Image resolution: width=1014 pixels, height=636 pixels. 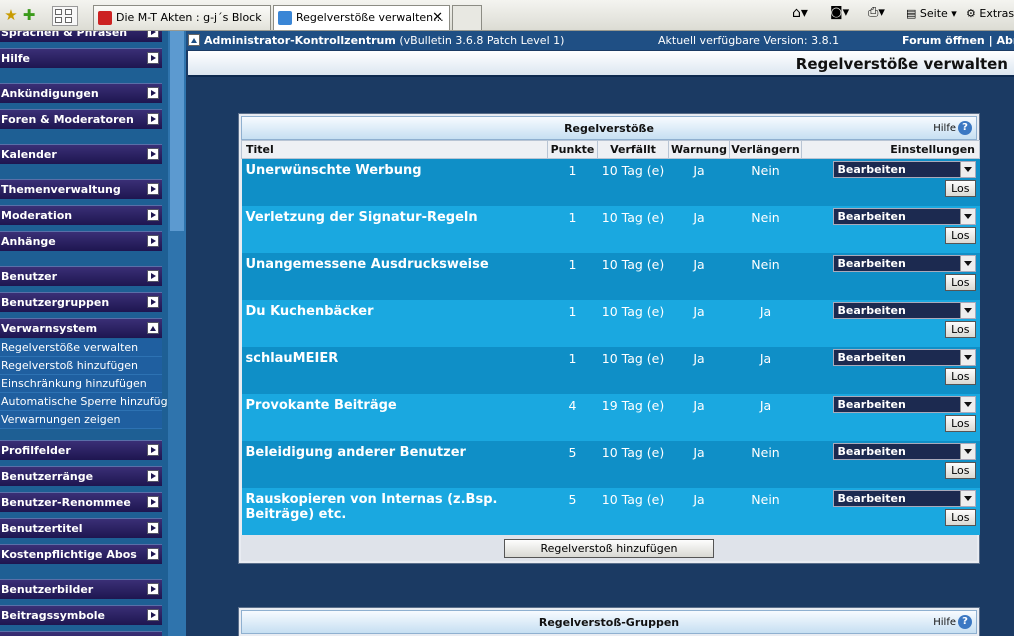 What do you see at coordinates (81, 528) in the screenshot?
I see `sidebar-header-benutzertitel: Benutzertitel` at bounding box center [81, 528].